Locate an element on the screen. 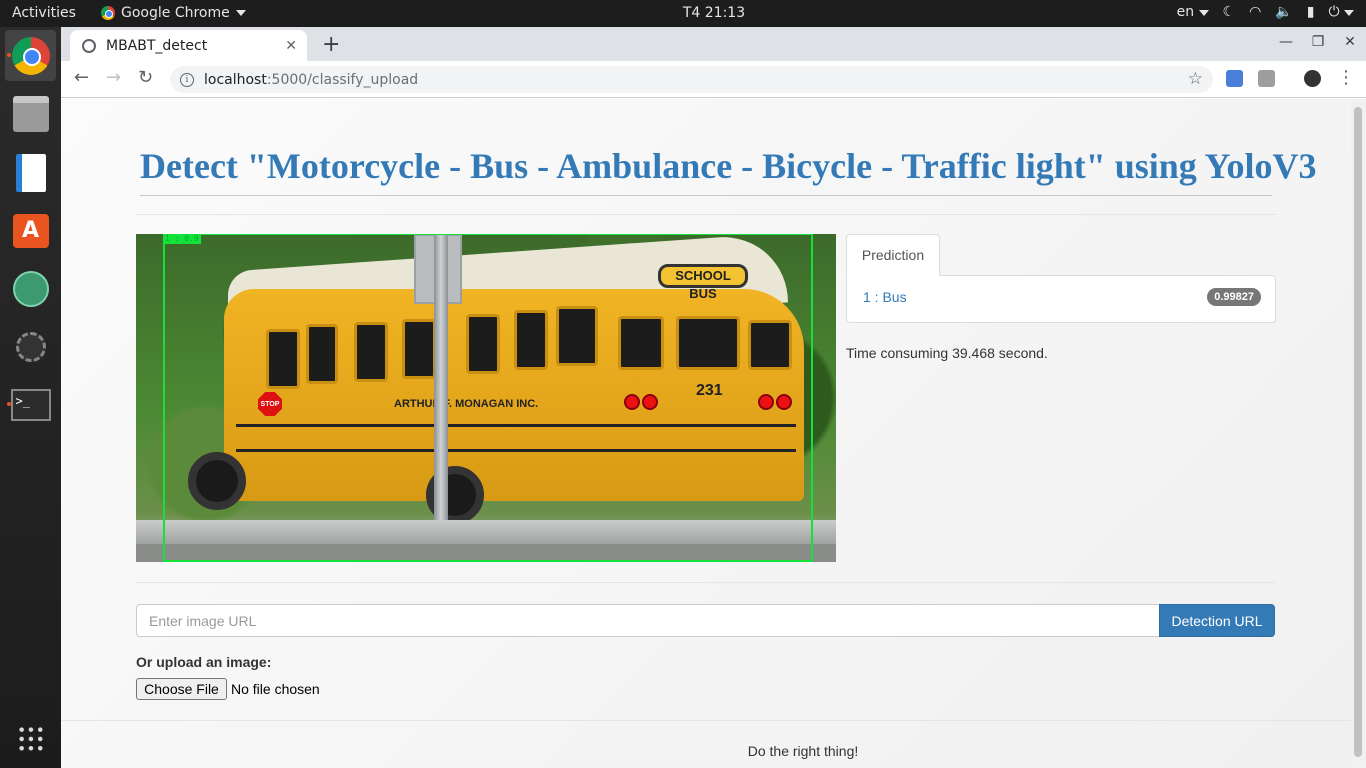  writer-icon is located at coordinates (30, 172).